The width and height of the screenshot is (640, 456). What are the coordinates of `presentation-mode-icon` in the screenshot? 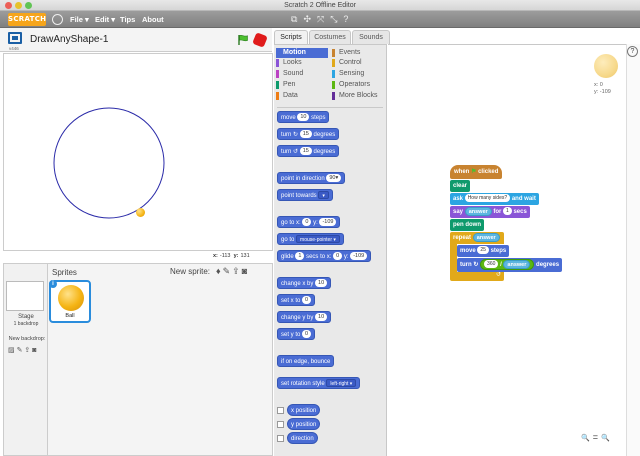 It's located at (15, 38).